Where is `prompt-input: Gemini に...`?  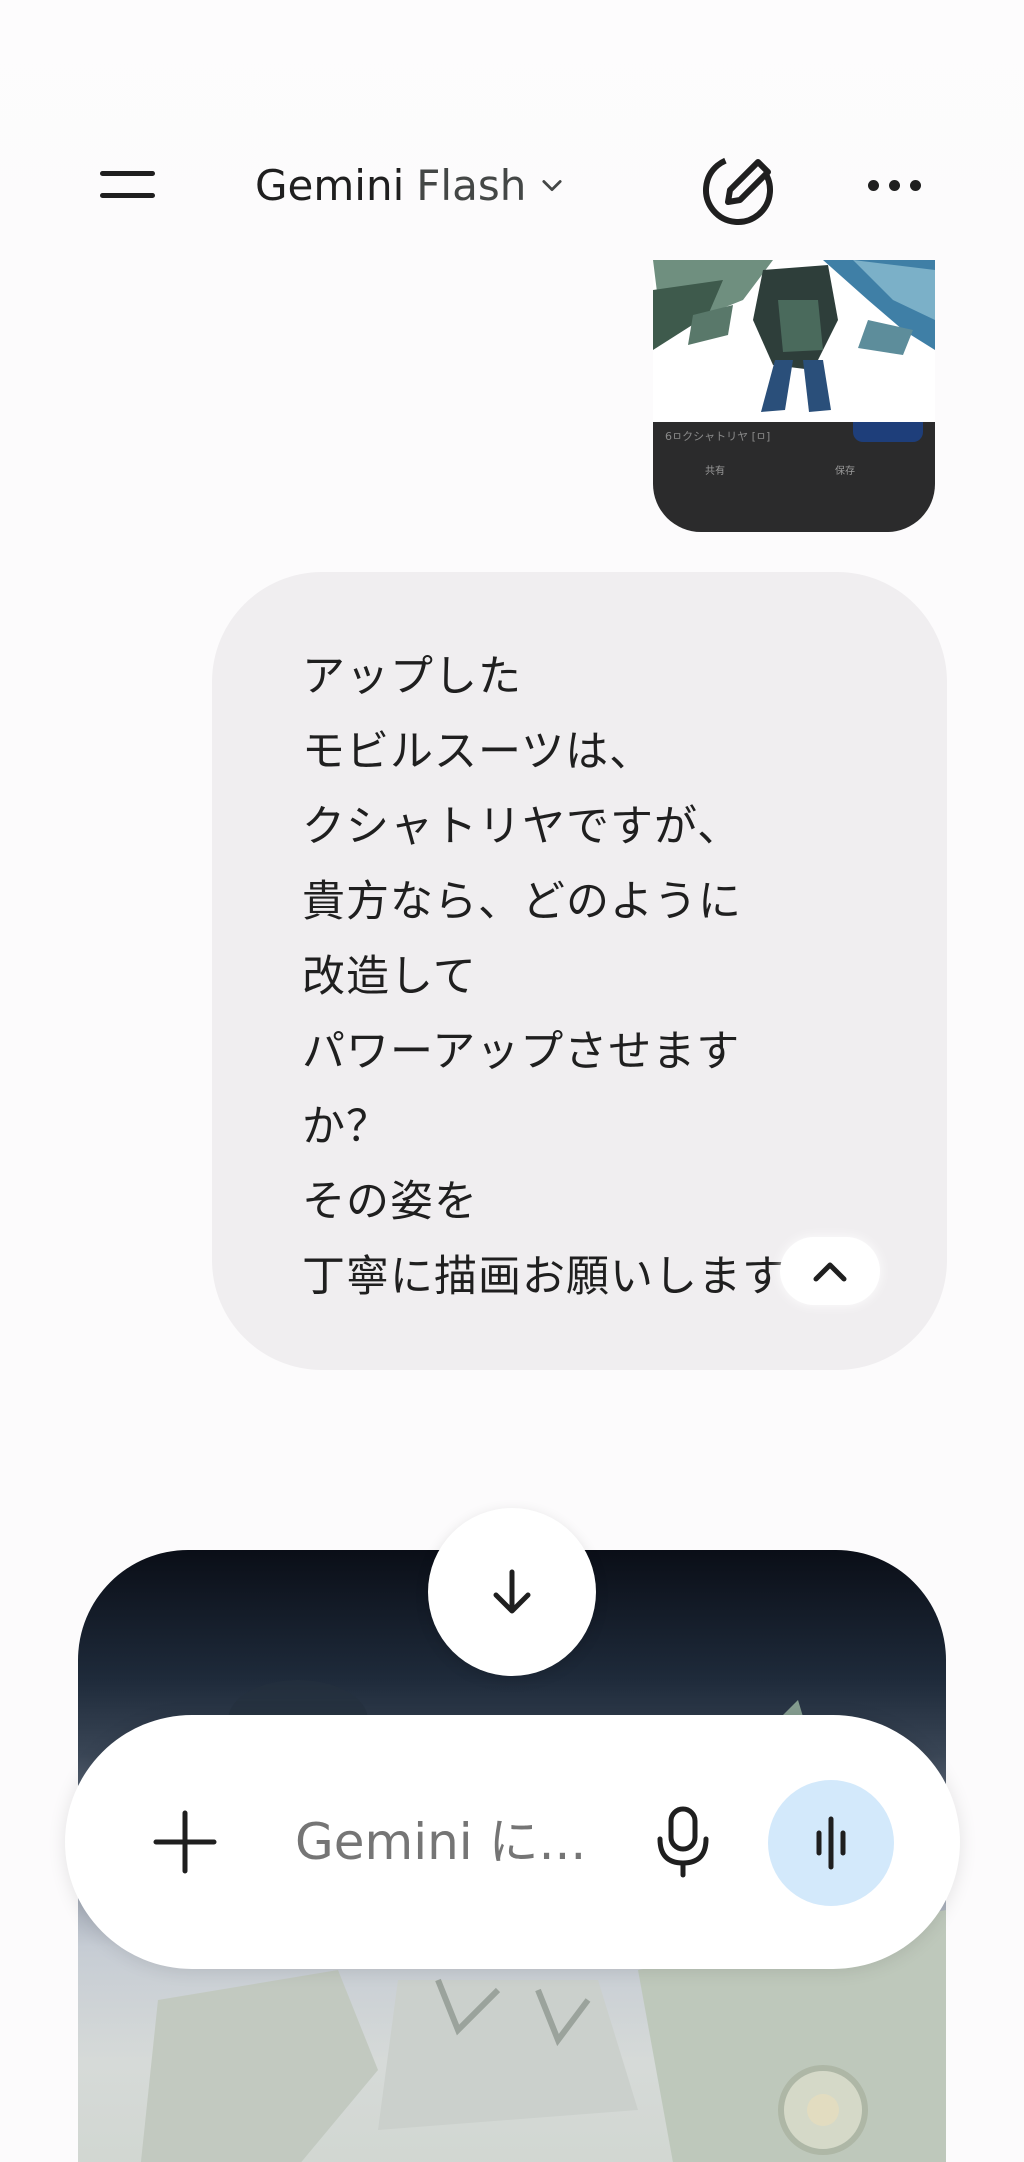
prompt-input: Gemini に... is located at coordinates (460, 1842).